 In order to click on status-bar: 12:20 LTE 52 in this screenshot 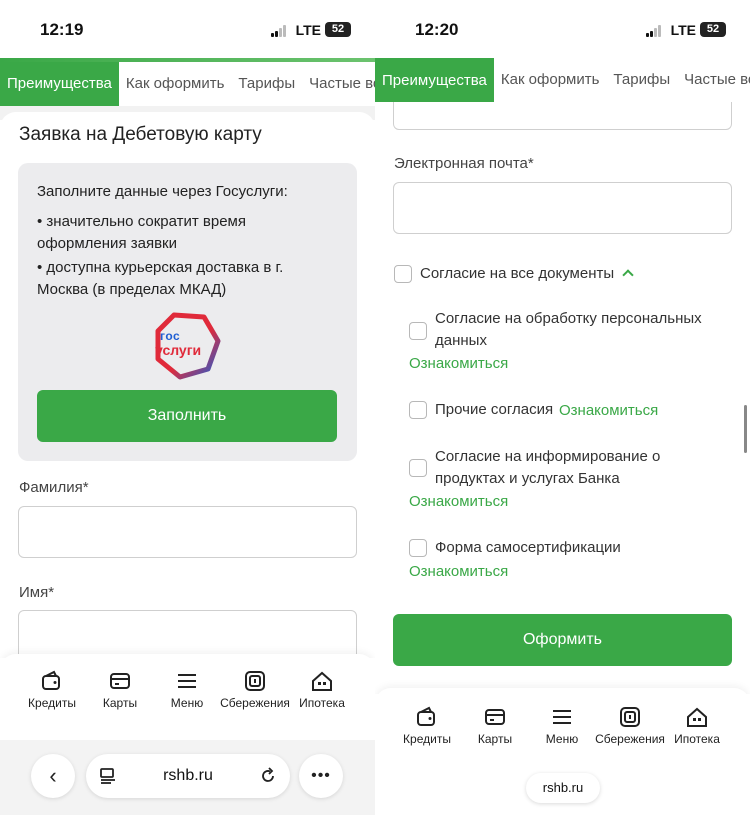, I will do `click(562, 29)`.